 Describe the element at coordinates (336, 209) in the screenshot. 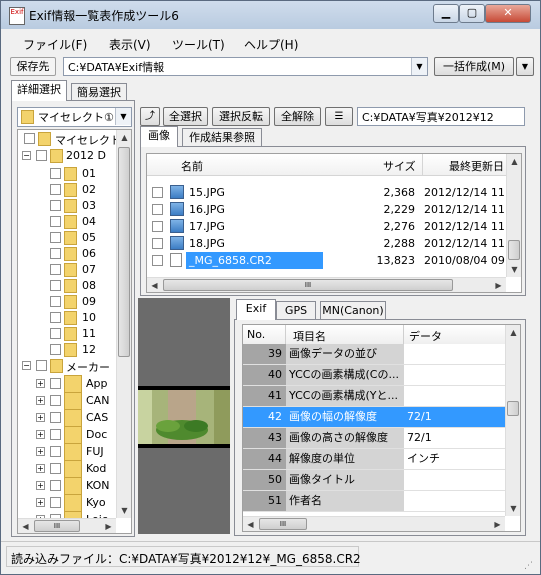

I see `file-row: 16.JPG 2,229 2012/12/14 11:2` at that location.